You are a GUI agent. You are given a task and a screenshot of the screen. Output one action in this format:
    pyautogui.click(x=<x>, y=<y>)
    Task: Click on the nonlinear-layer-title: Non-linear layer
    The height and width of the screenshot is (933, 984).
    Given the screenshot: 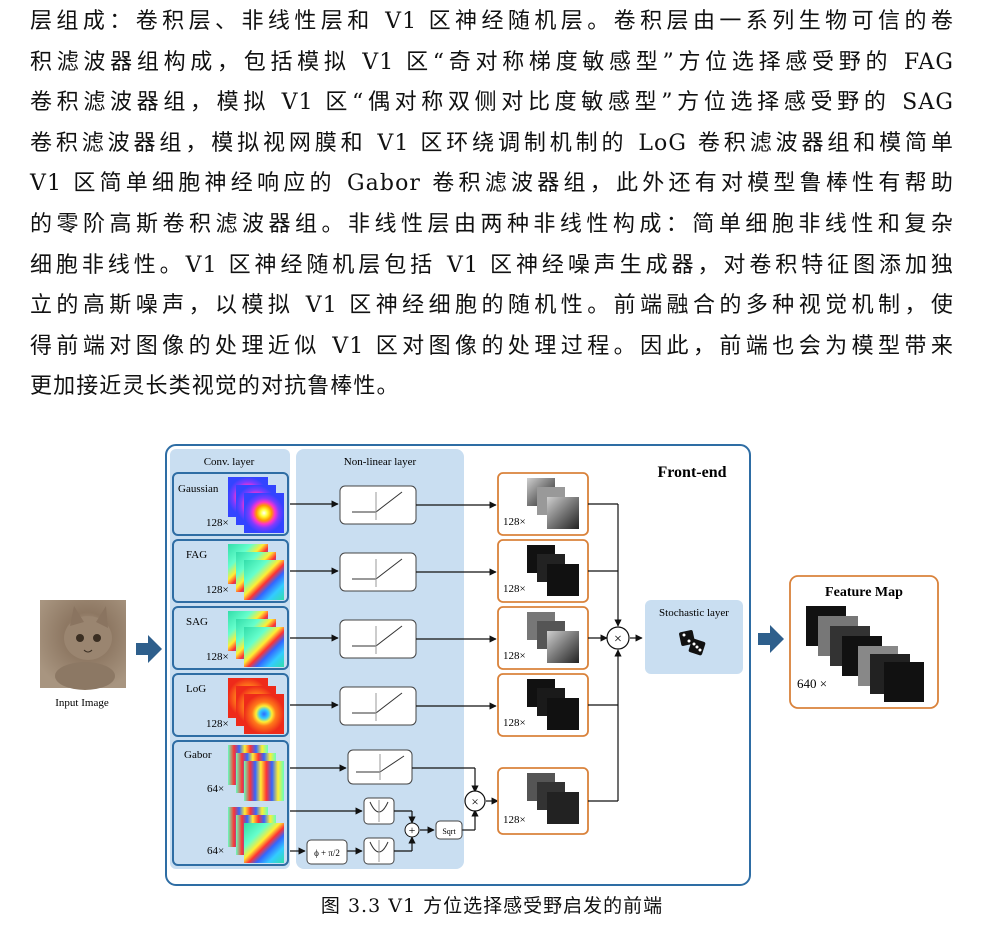 What is the action you would take?
    pyautogui.click(x=380, y=462)
    